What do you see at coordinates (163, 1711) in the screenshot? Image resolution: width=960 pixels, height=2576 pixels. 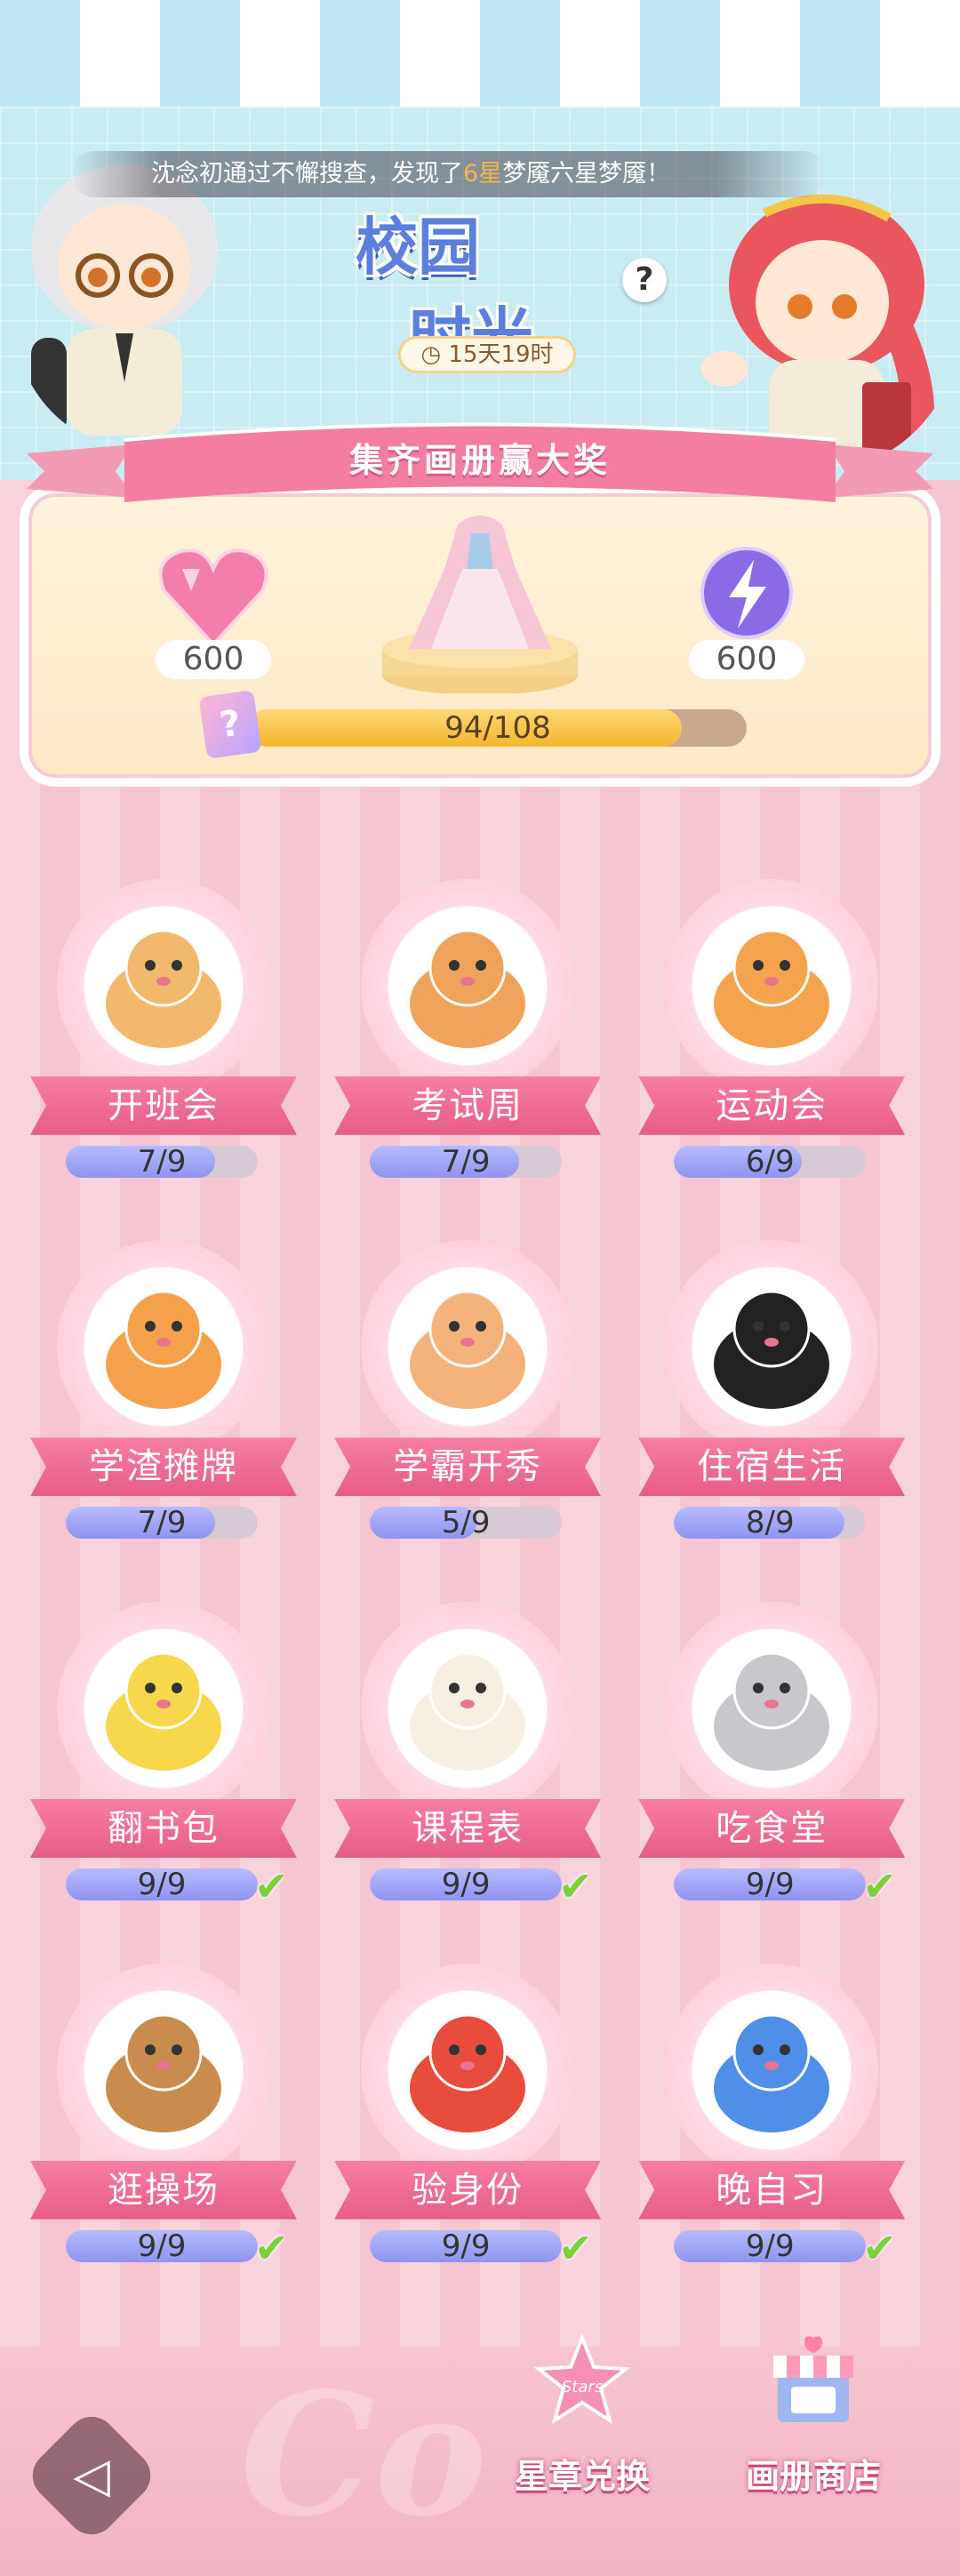 I see `bear-pencilcase-art` at bounding box center [163, 1711].